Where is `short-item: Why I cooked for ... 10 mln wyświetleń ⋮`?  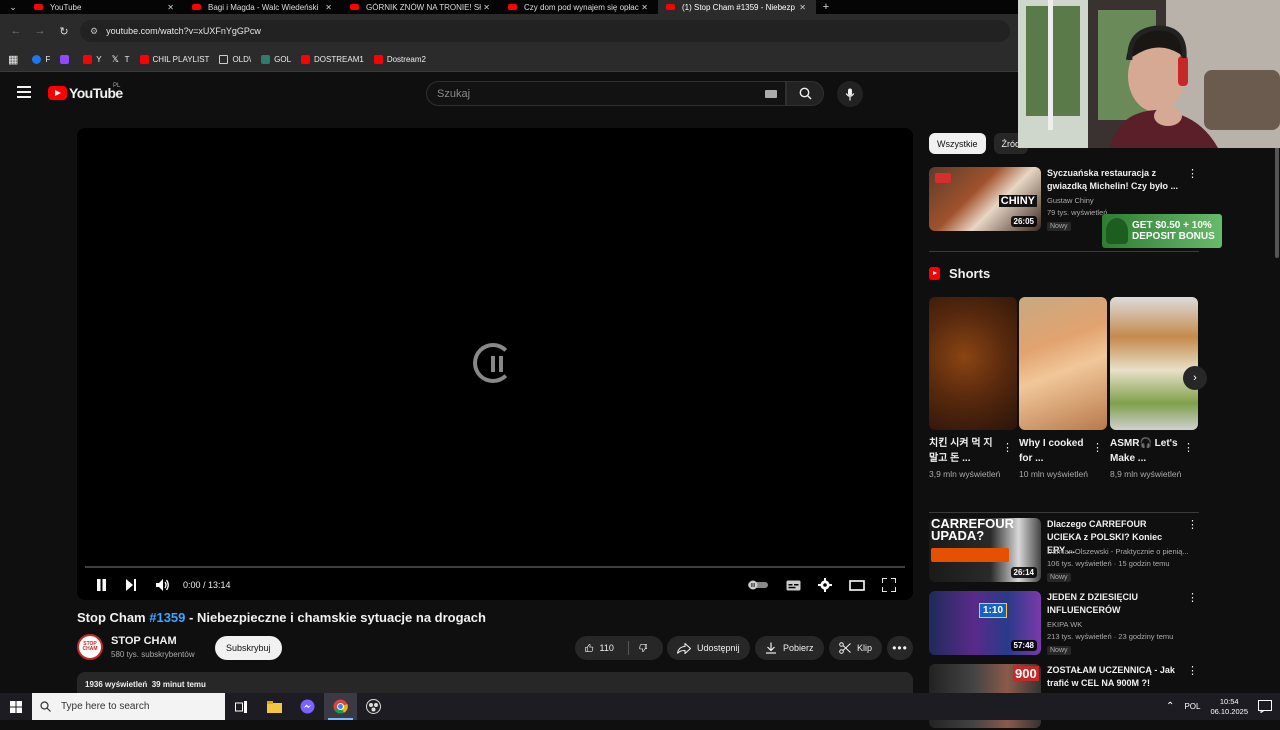 short-item: Why I cooked for ... 10 mln wyświetleń ⋮ is located at coordinates (1063, 397).